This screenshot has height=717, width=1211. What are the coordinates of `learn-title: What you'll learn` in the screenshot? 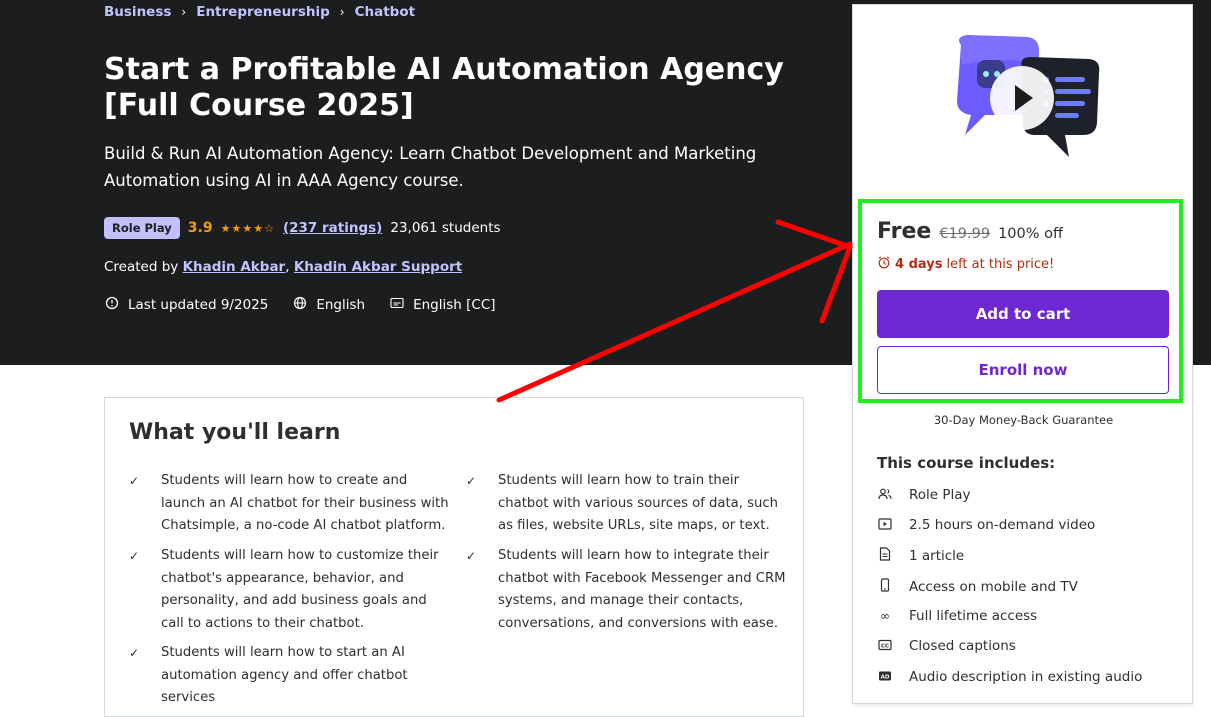 It's located at (235, 432).